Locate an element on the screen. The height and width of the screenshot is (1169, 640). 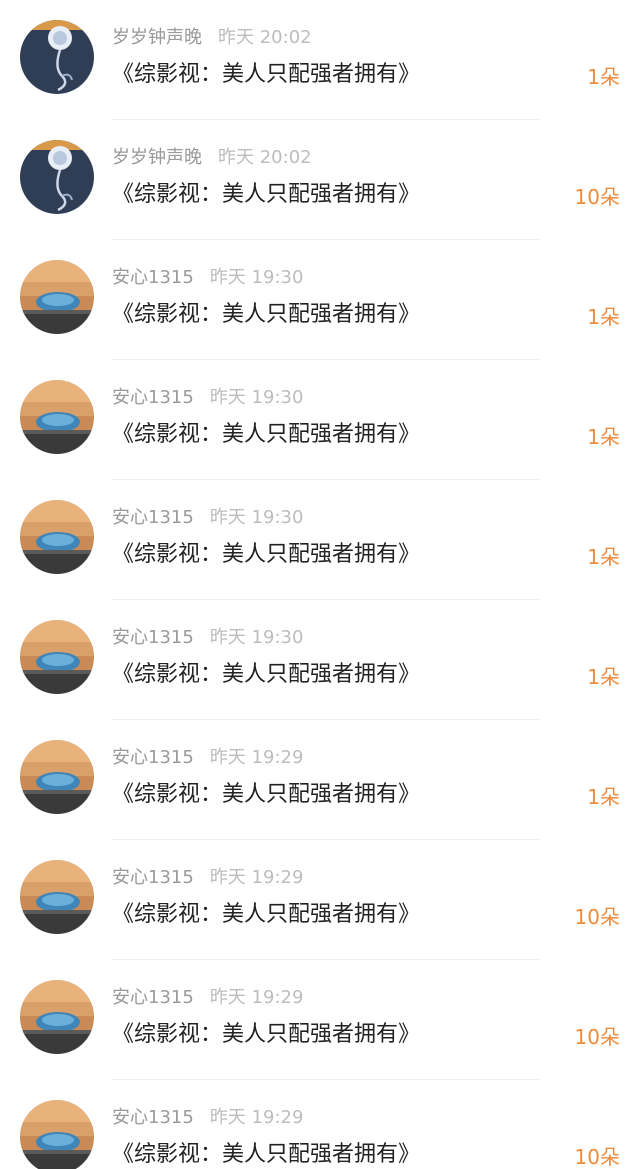
list-item: 岁岁钟声晚 昨天 20:02 《综影视：美人只配强者拥有》 10朵 is located at coordinates (320, 180).